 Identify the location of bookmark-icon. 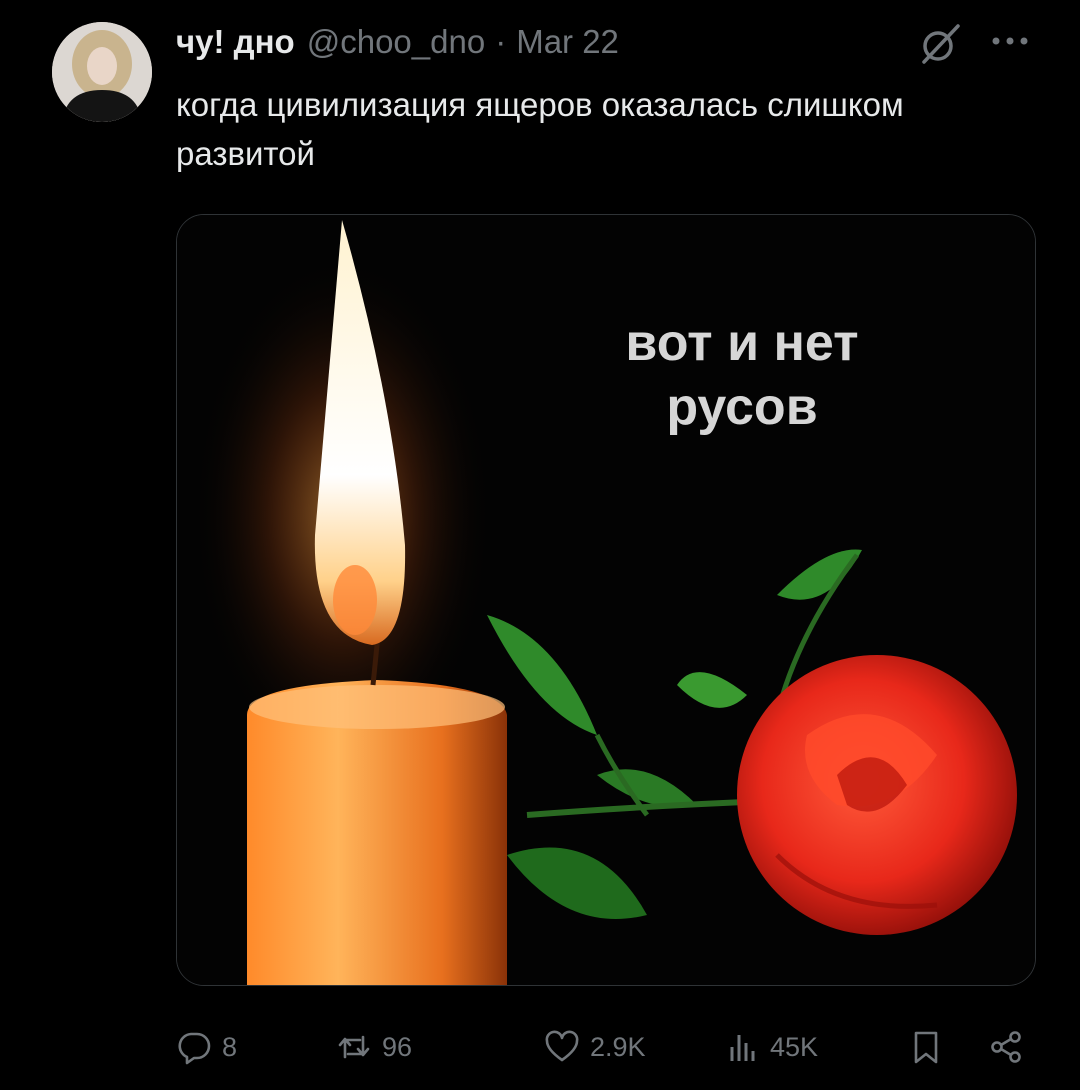
(926, 1047).